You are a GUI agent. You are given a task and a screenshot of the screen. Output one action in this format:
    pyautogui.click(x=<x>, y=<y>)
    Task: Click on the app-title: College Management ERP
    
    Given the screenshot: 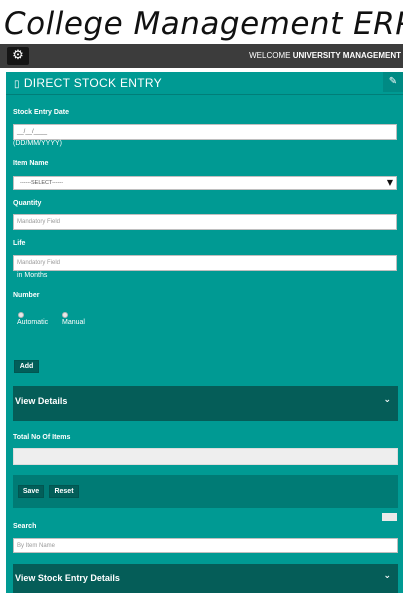 What is the action you would take?
    pyautogui.click(x=203, y=24)
    